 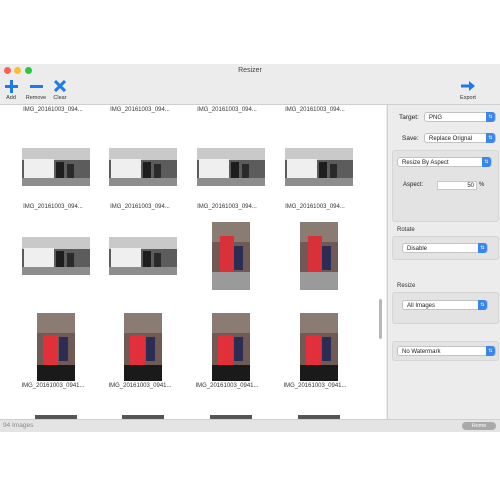 I want to click on save-mode-value: Replace Orignal, so click(x=451, y=139).